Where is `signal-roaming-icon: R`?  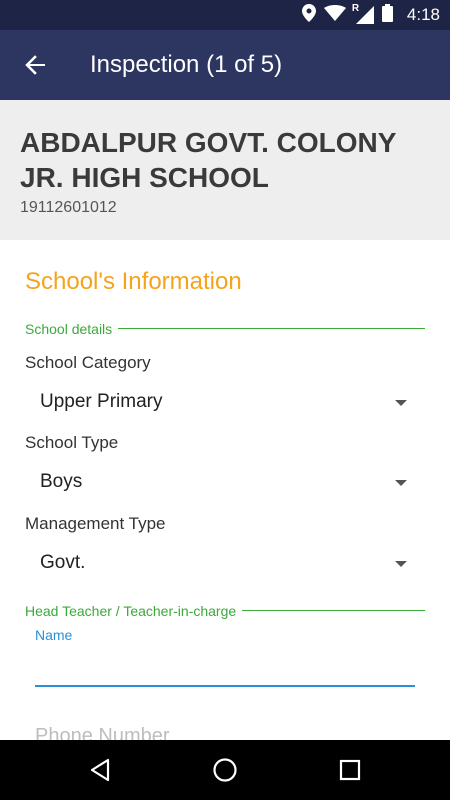 signal-roaming-icon: R is located at coordinates (362, 13).